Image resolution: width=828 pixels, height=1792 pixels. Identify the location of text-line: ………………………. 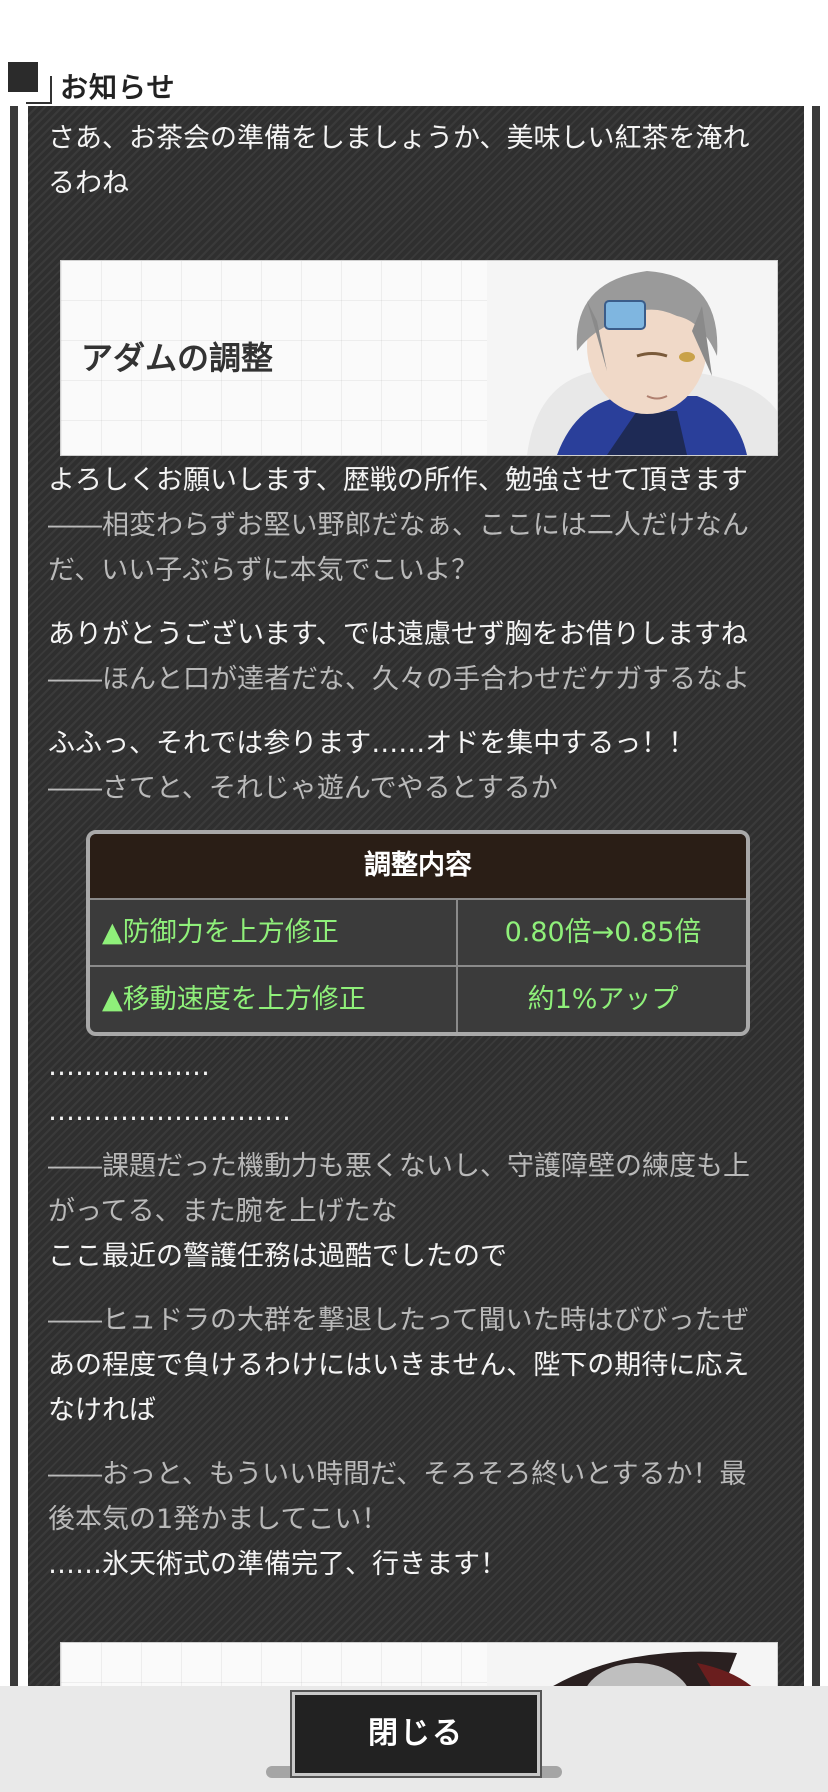
(169, 1111).